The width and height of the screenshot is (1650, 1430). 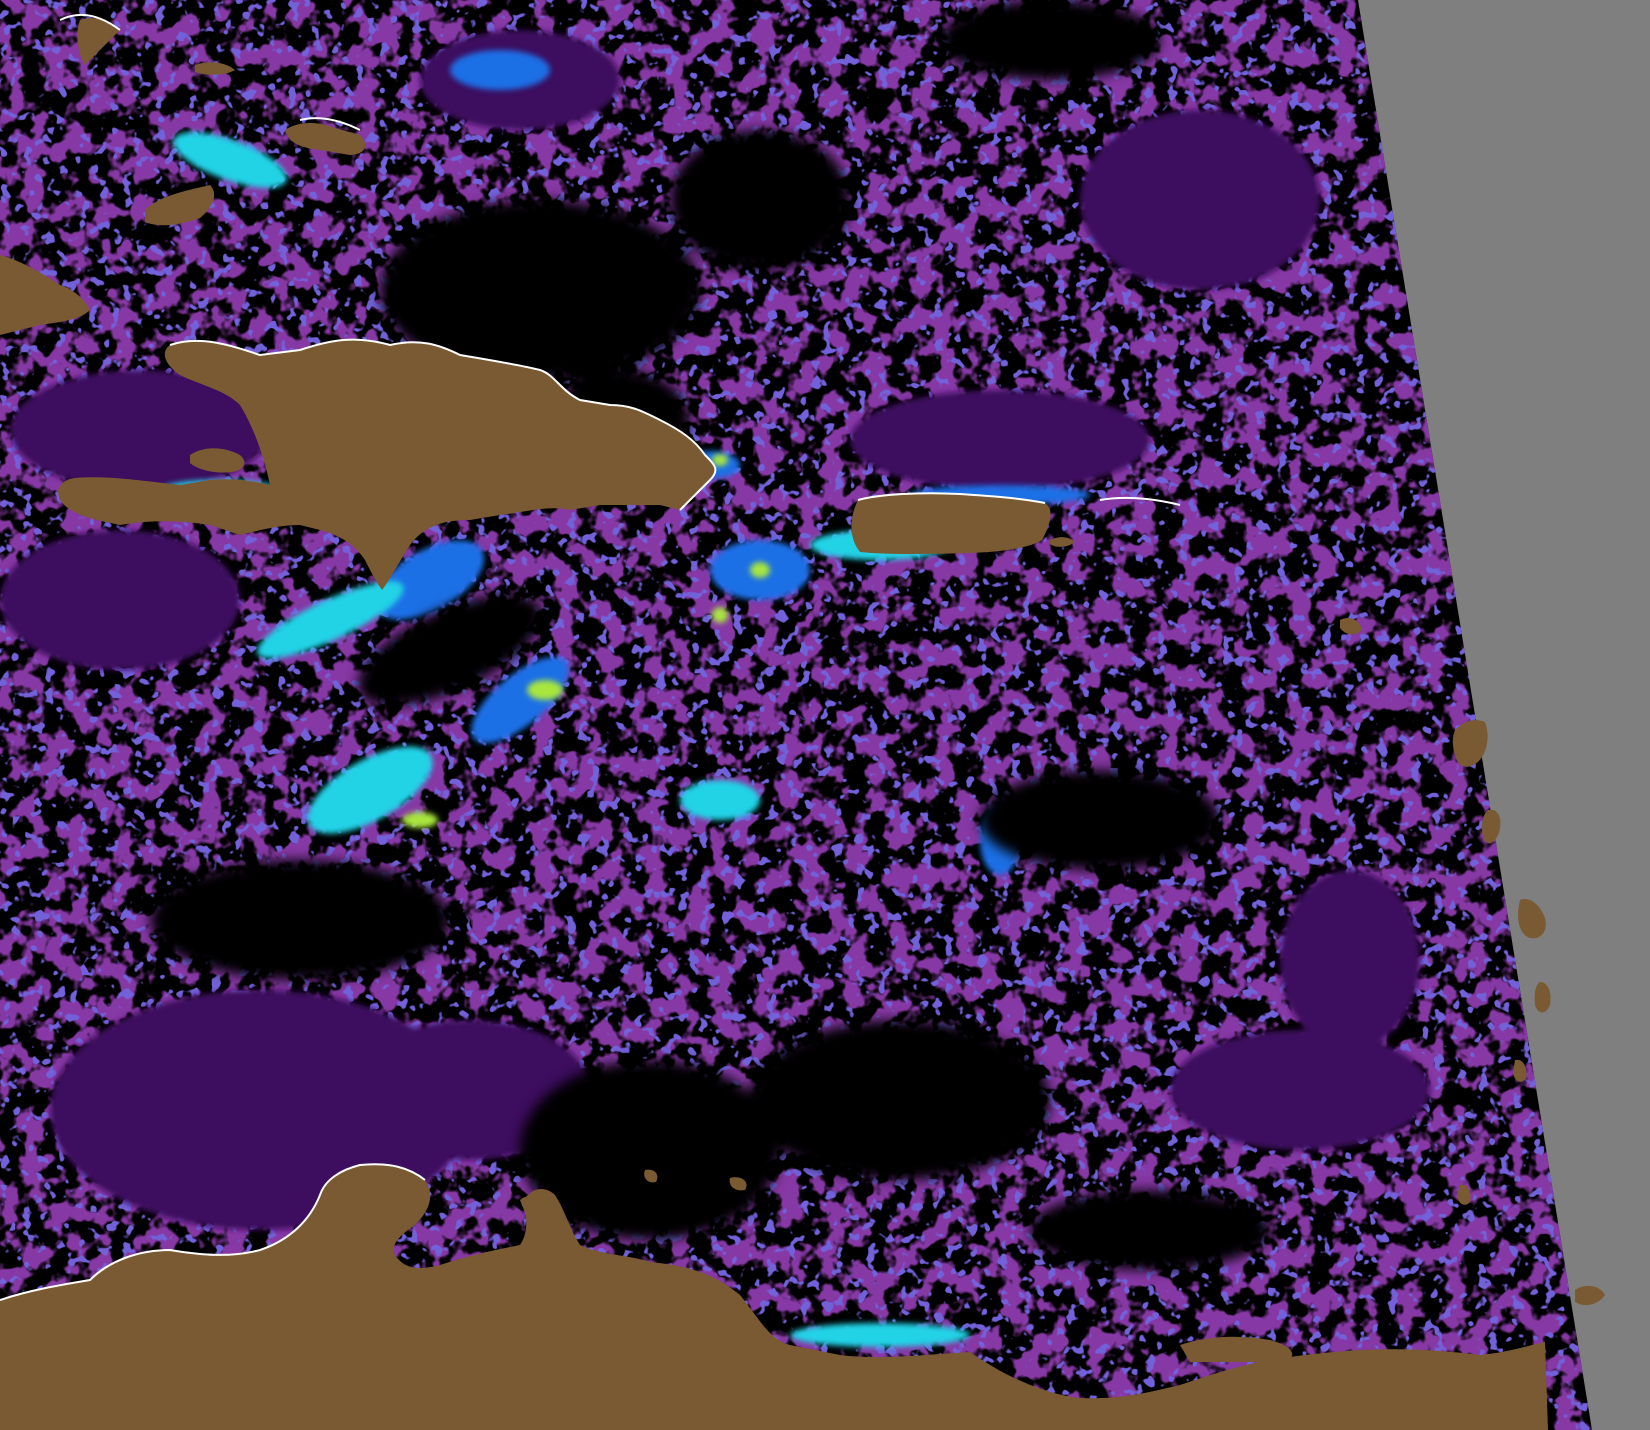 I want to click on land-puerto-rico, so click(x=951, y=523).